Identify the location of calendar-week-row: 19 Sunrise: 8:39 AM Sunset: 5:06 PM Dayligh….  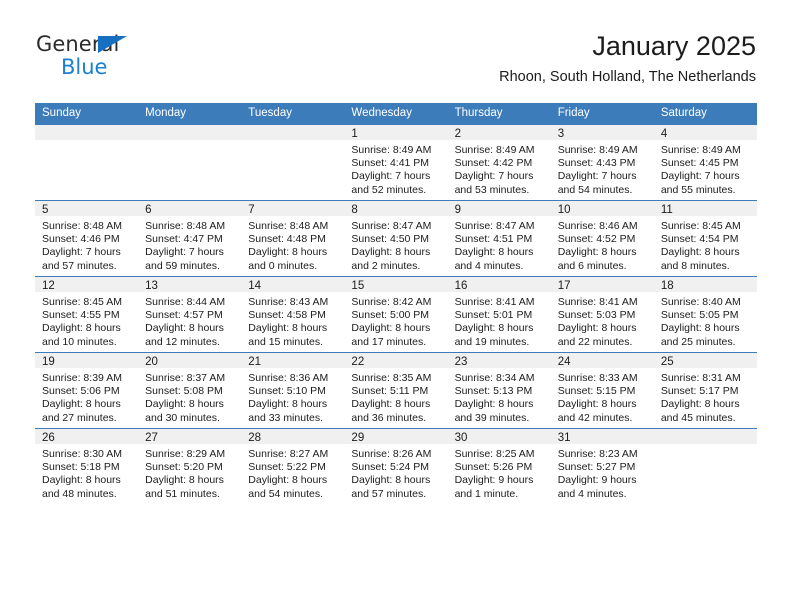
(396, 390).